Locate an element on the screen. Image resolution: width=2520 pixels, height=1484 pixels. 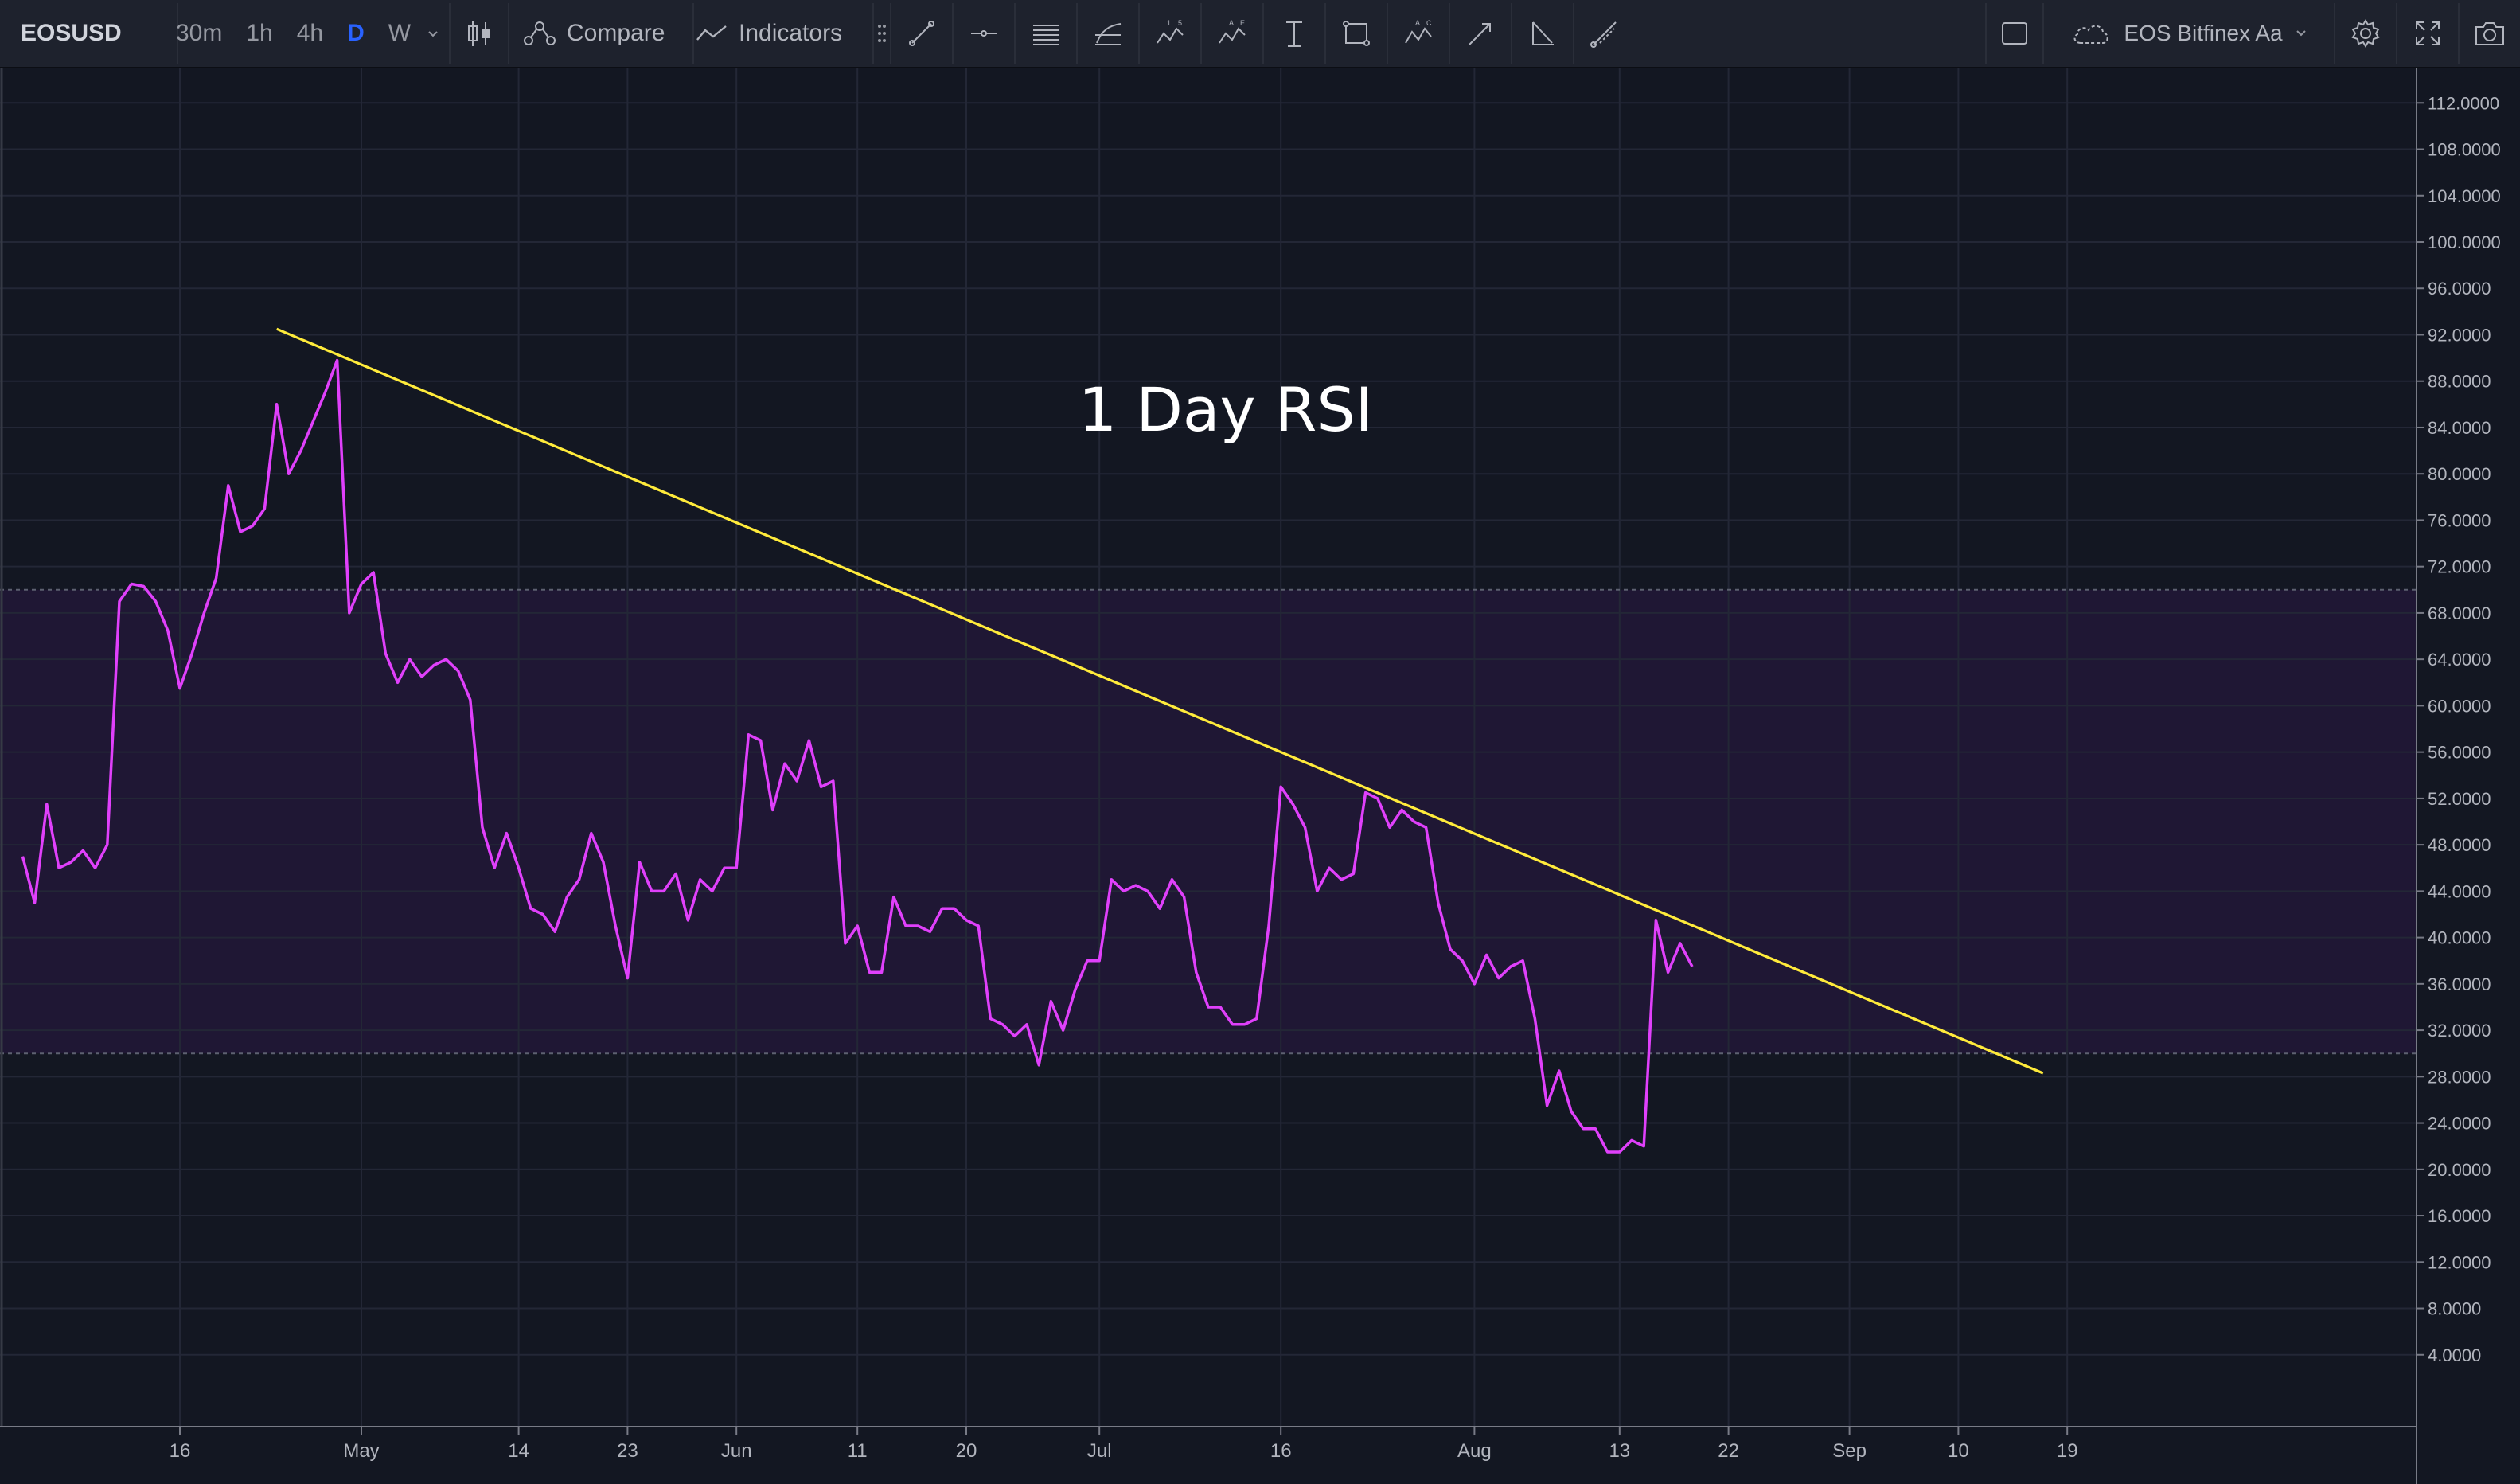
svg-text: E is located at coordinates (1242, 23).